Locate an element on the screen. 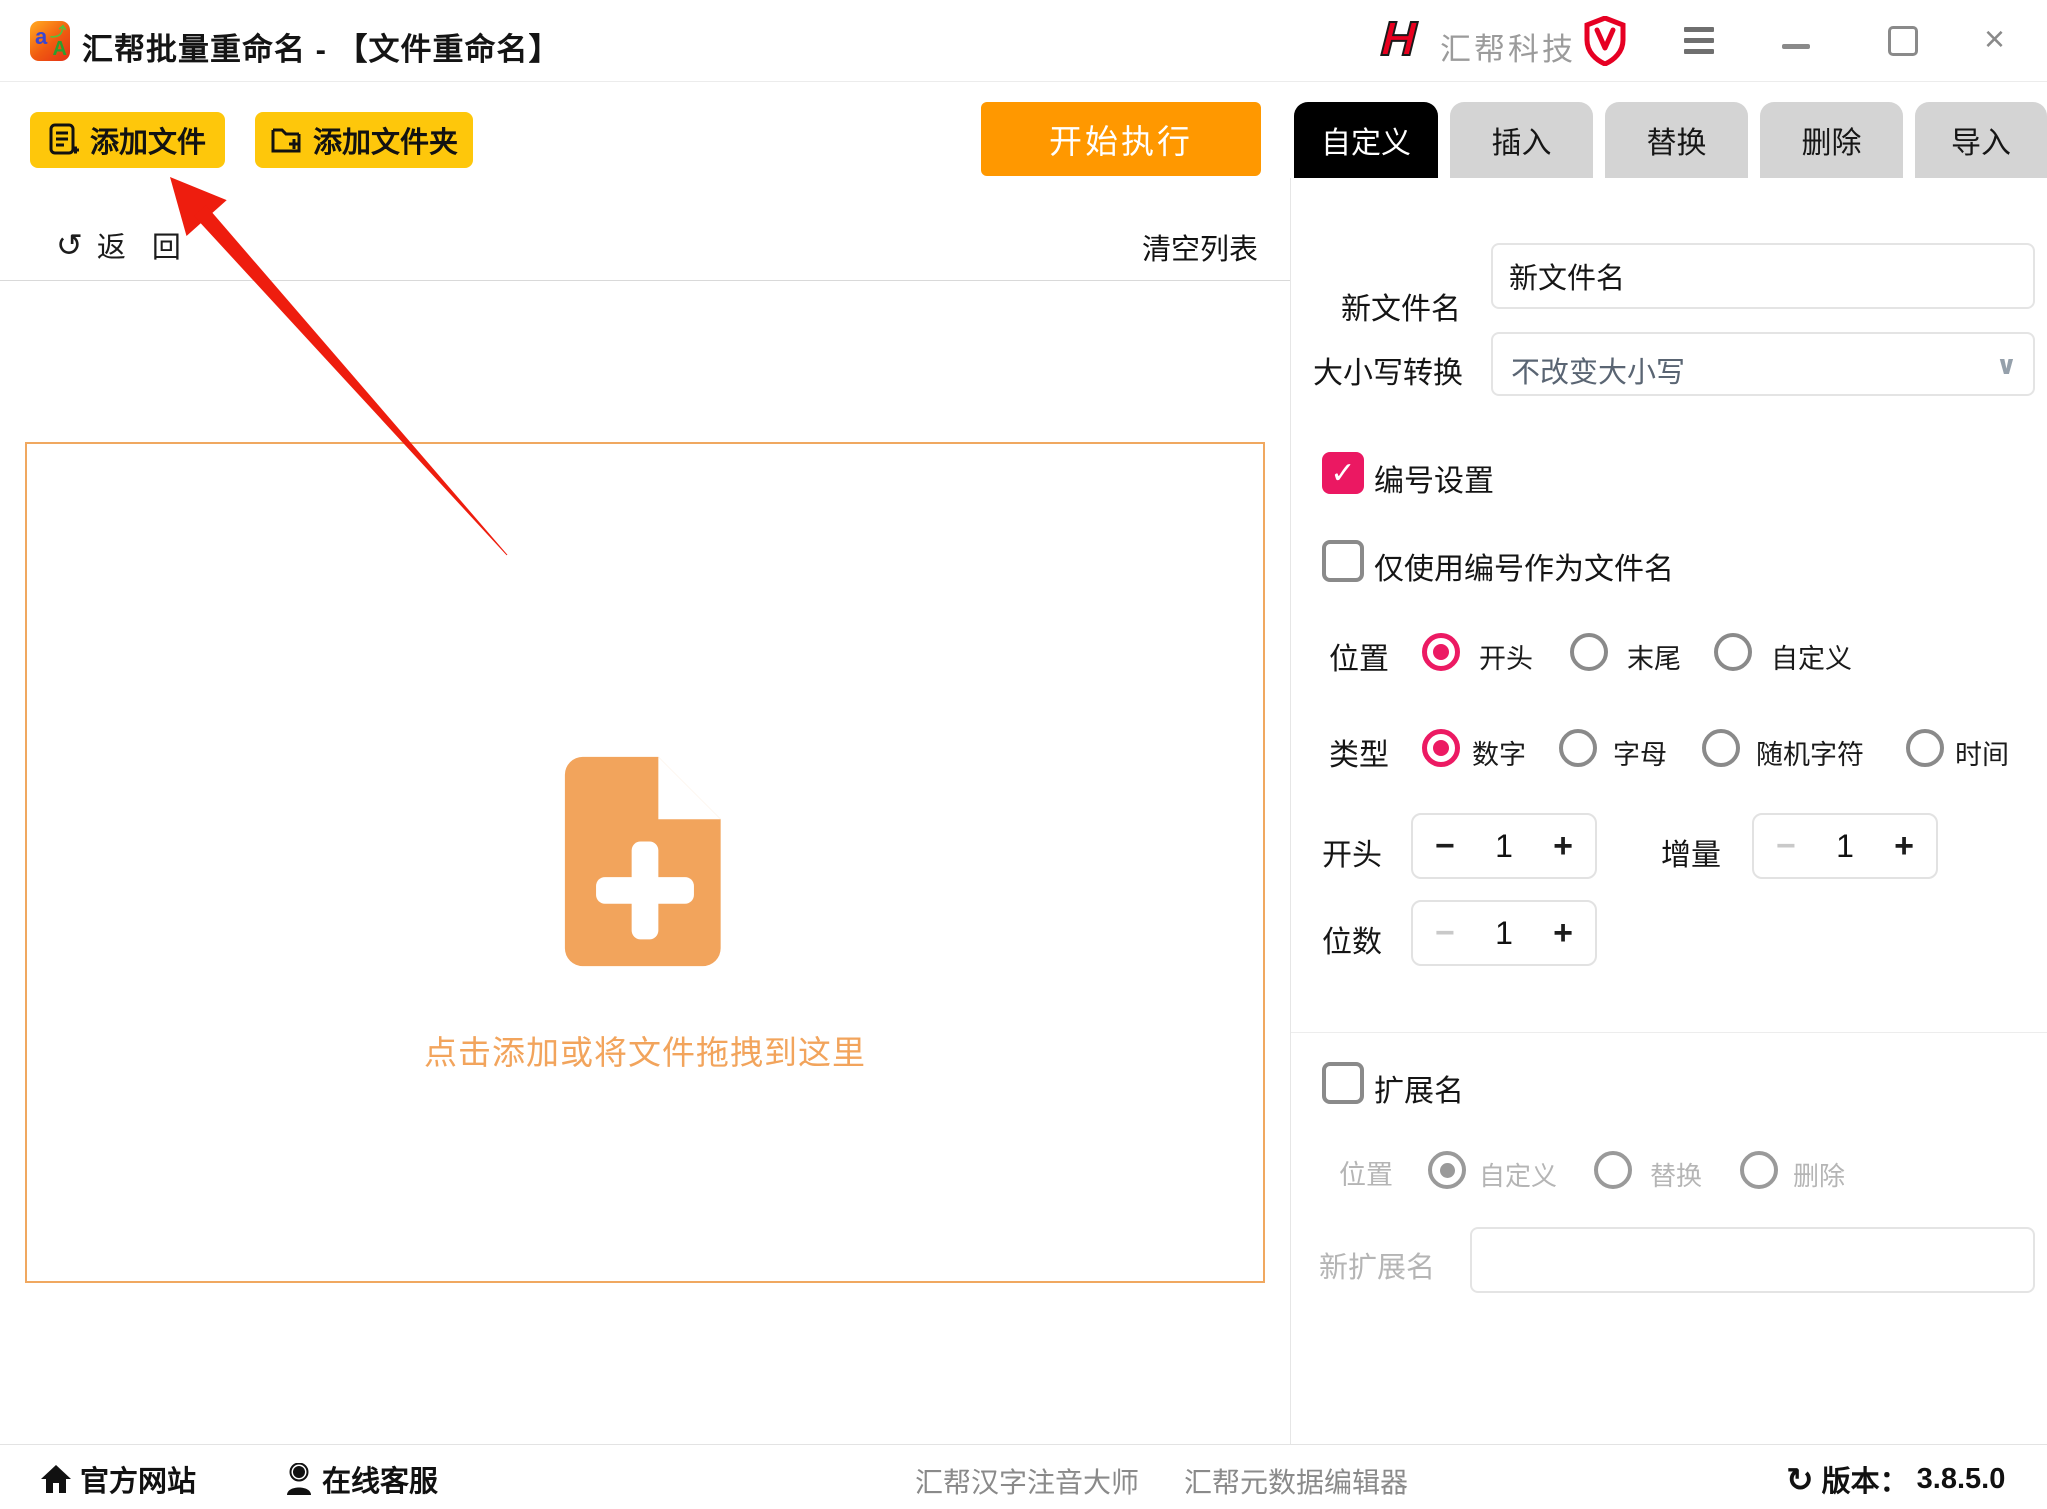 This screenshot has height=1509, width=2047. execute-button: 开始执行 is located at coordinates (1121, 139).